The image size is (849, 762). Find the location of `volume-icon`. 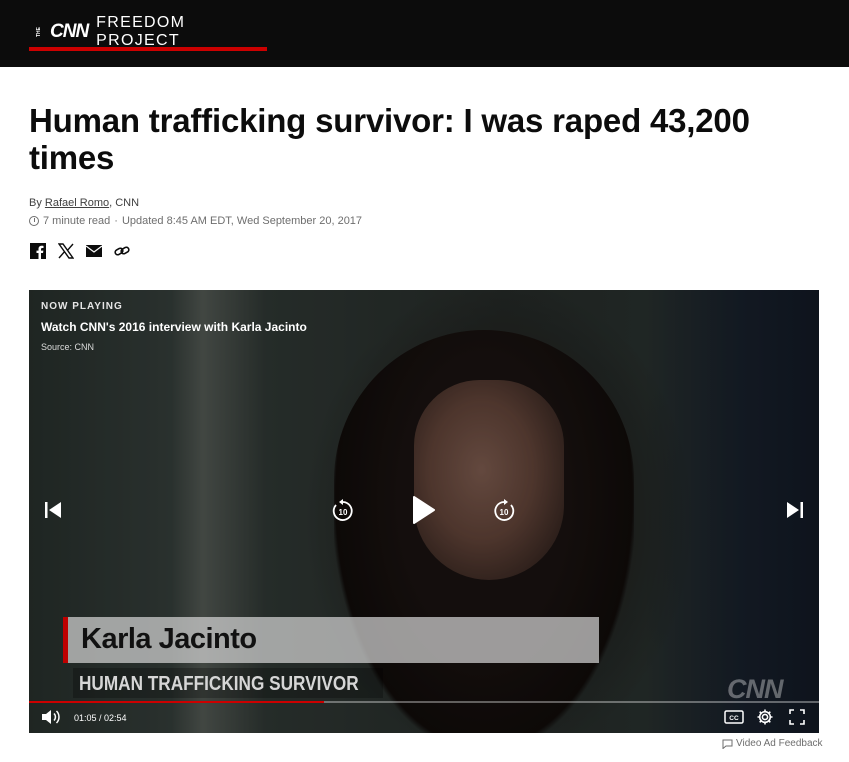

volume-icon is located at coordinates (51, 717).